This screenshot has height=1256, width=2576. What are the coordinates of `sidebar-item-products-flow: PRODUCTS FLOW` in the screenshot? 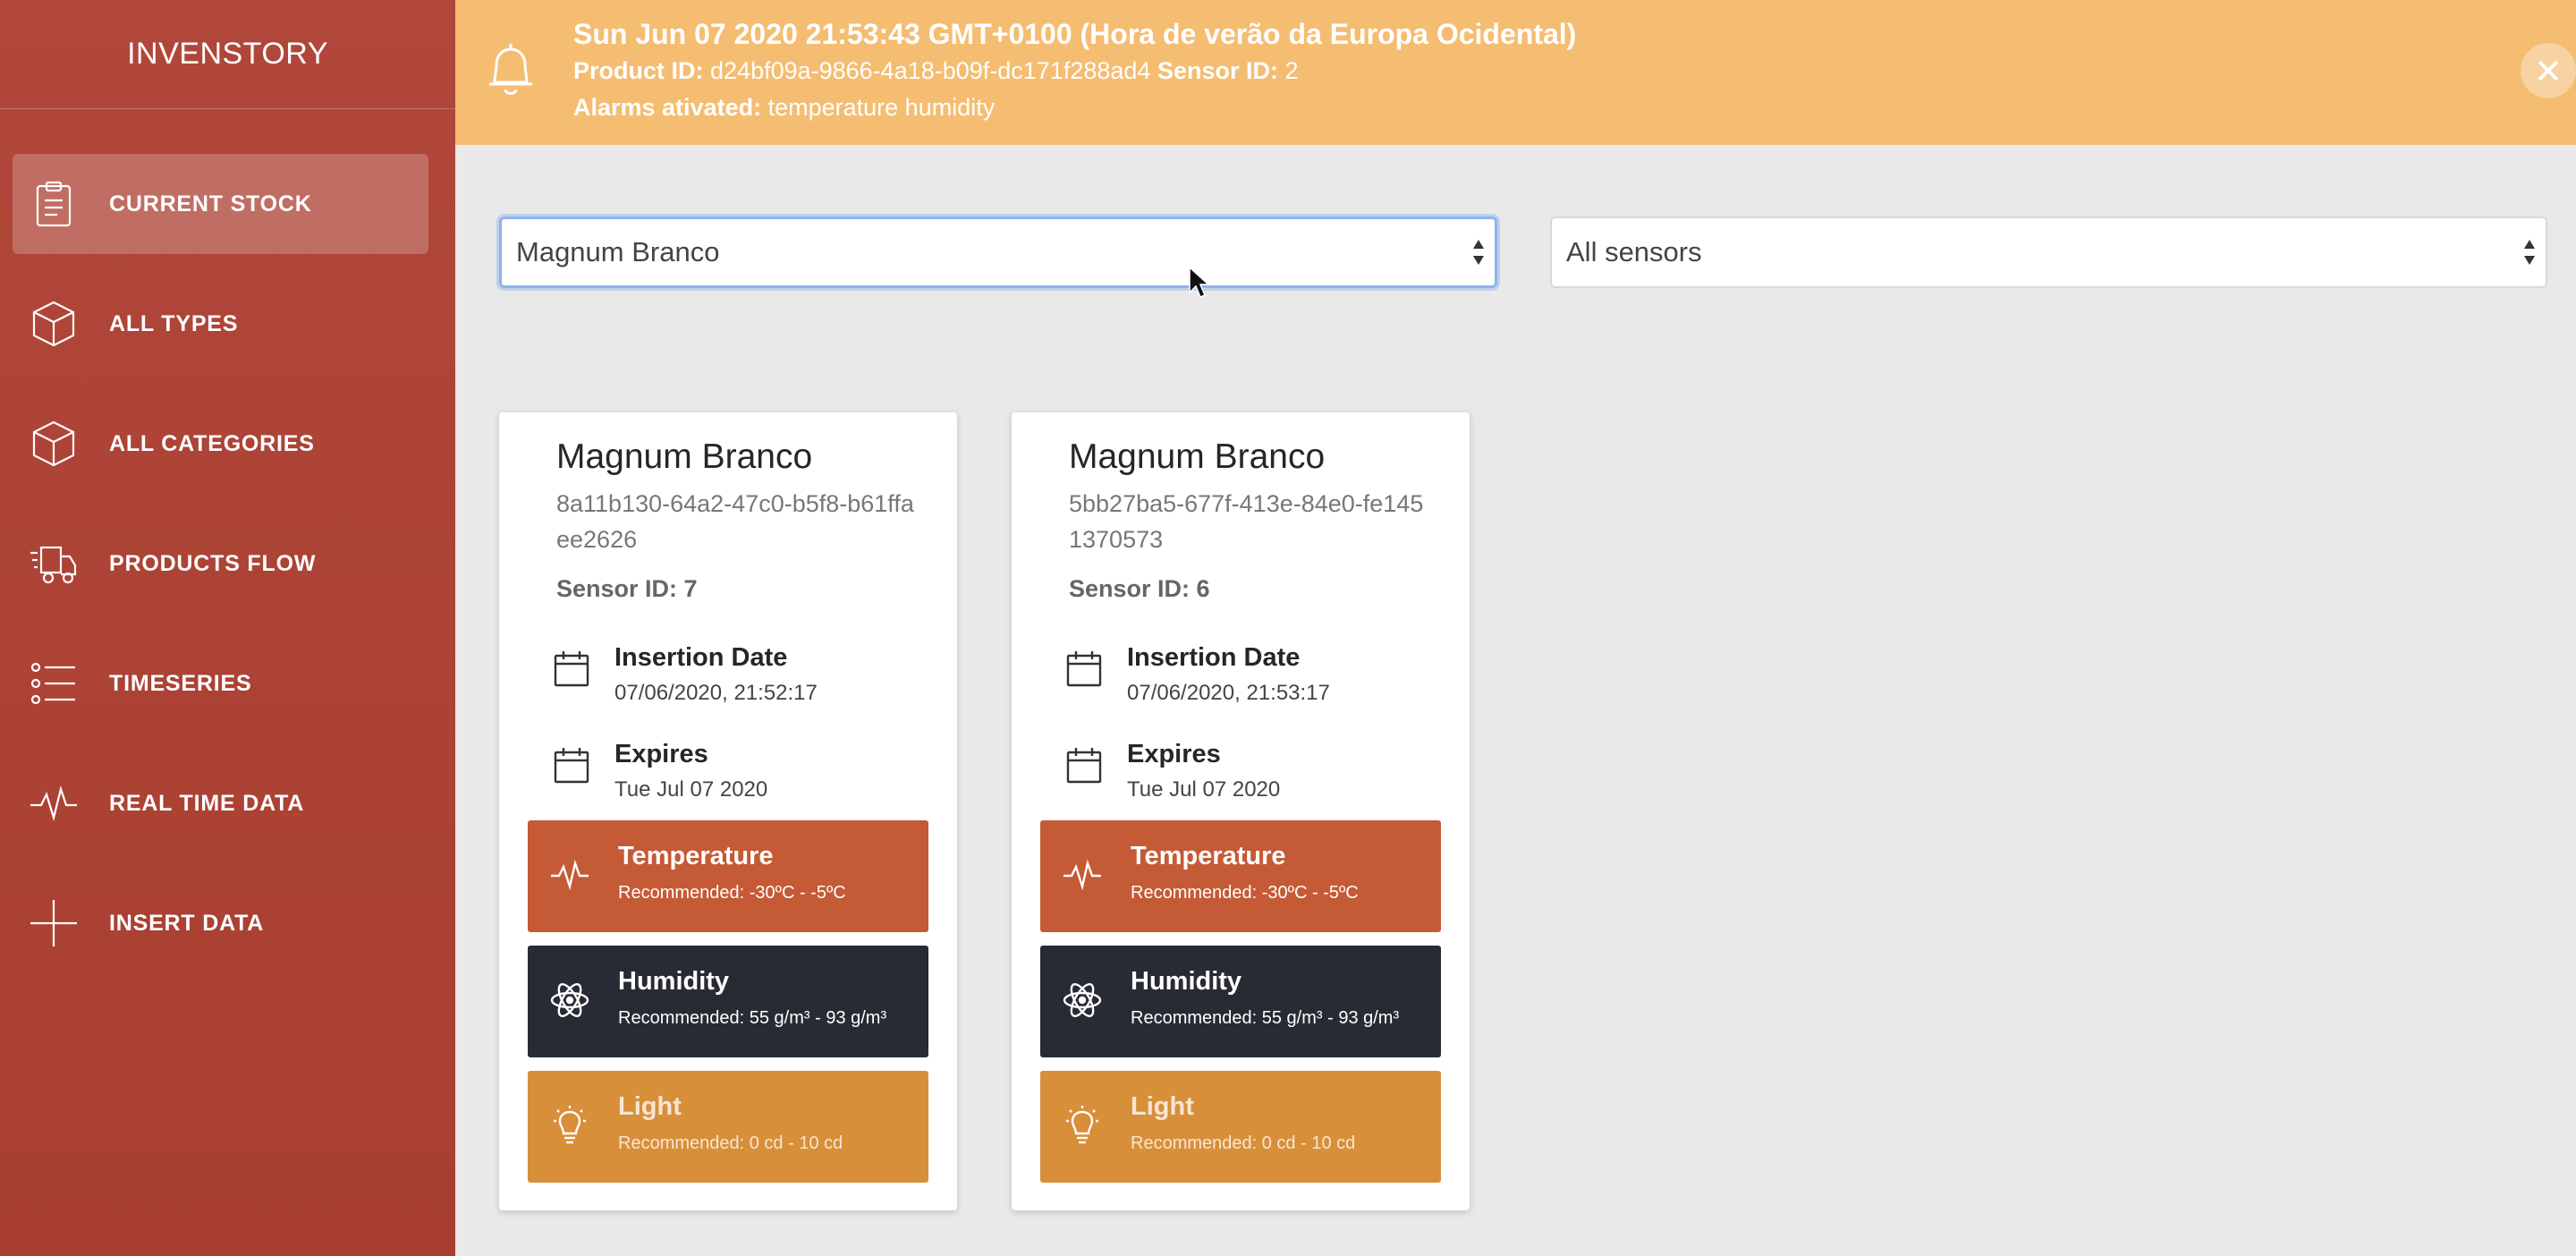 It's located at (220, 563).